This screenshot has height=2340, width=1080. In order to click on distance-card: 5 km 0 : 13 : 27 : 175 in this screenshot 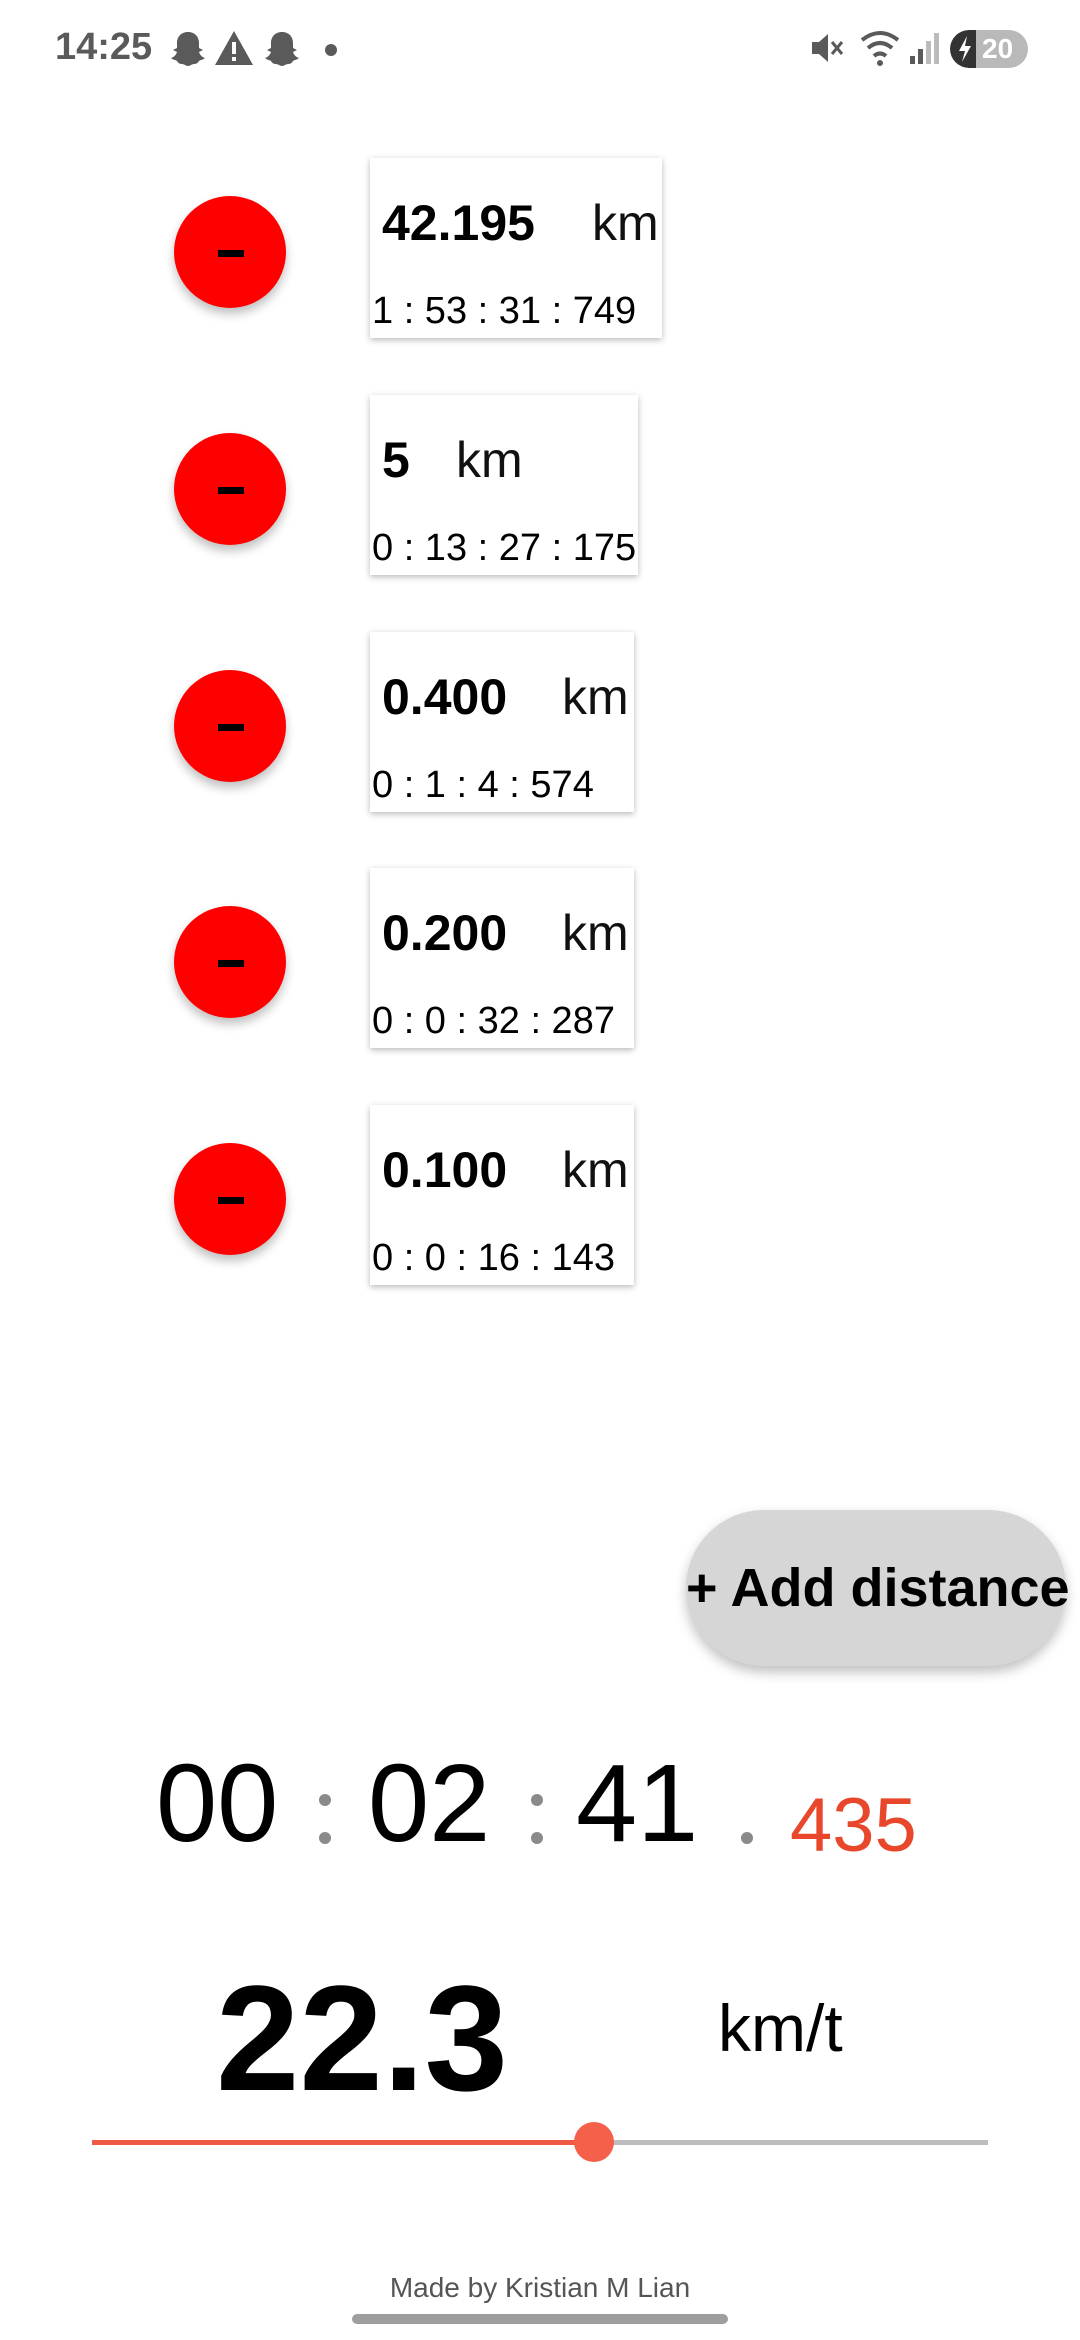, I will do `click(504, 485)`.